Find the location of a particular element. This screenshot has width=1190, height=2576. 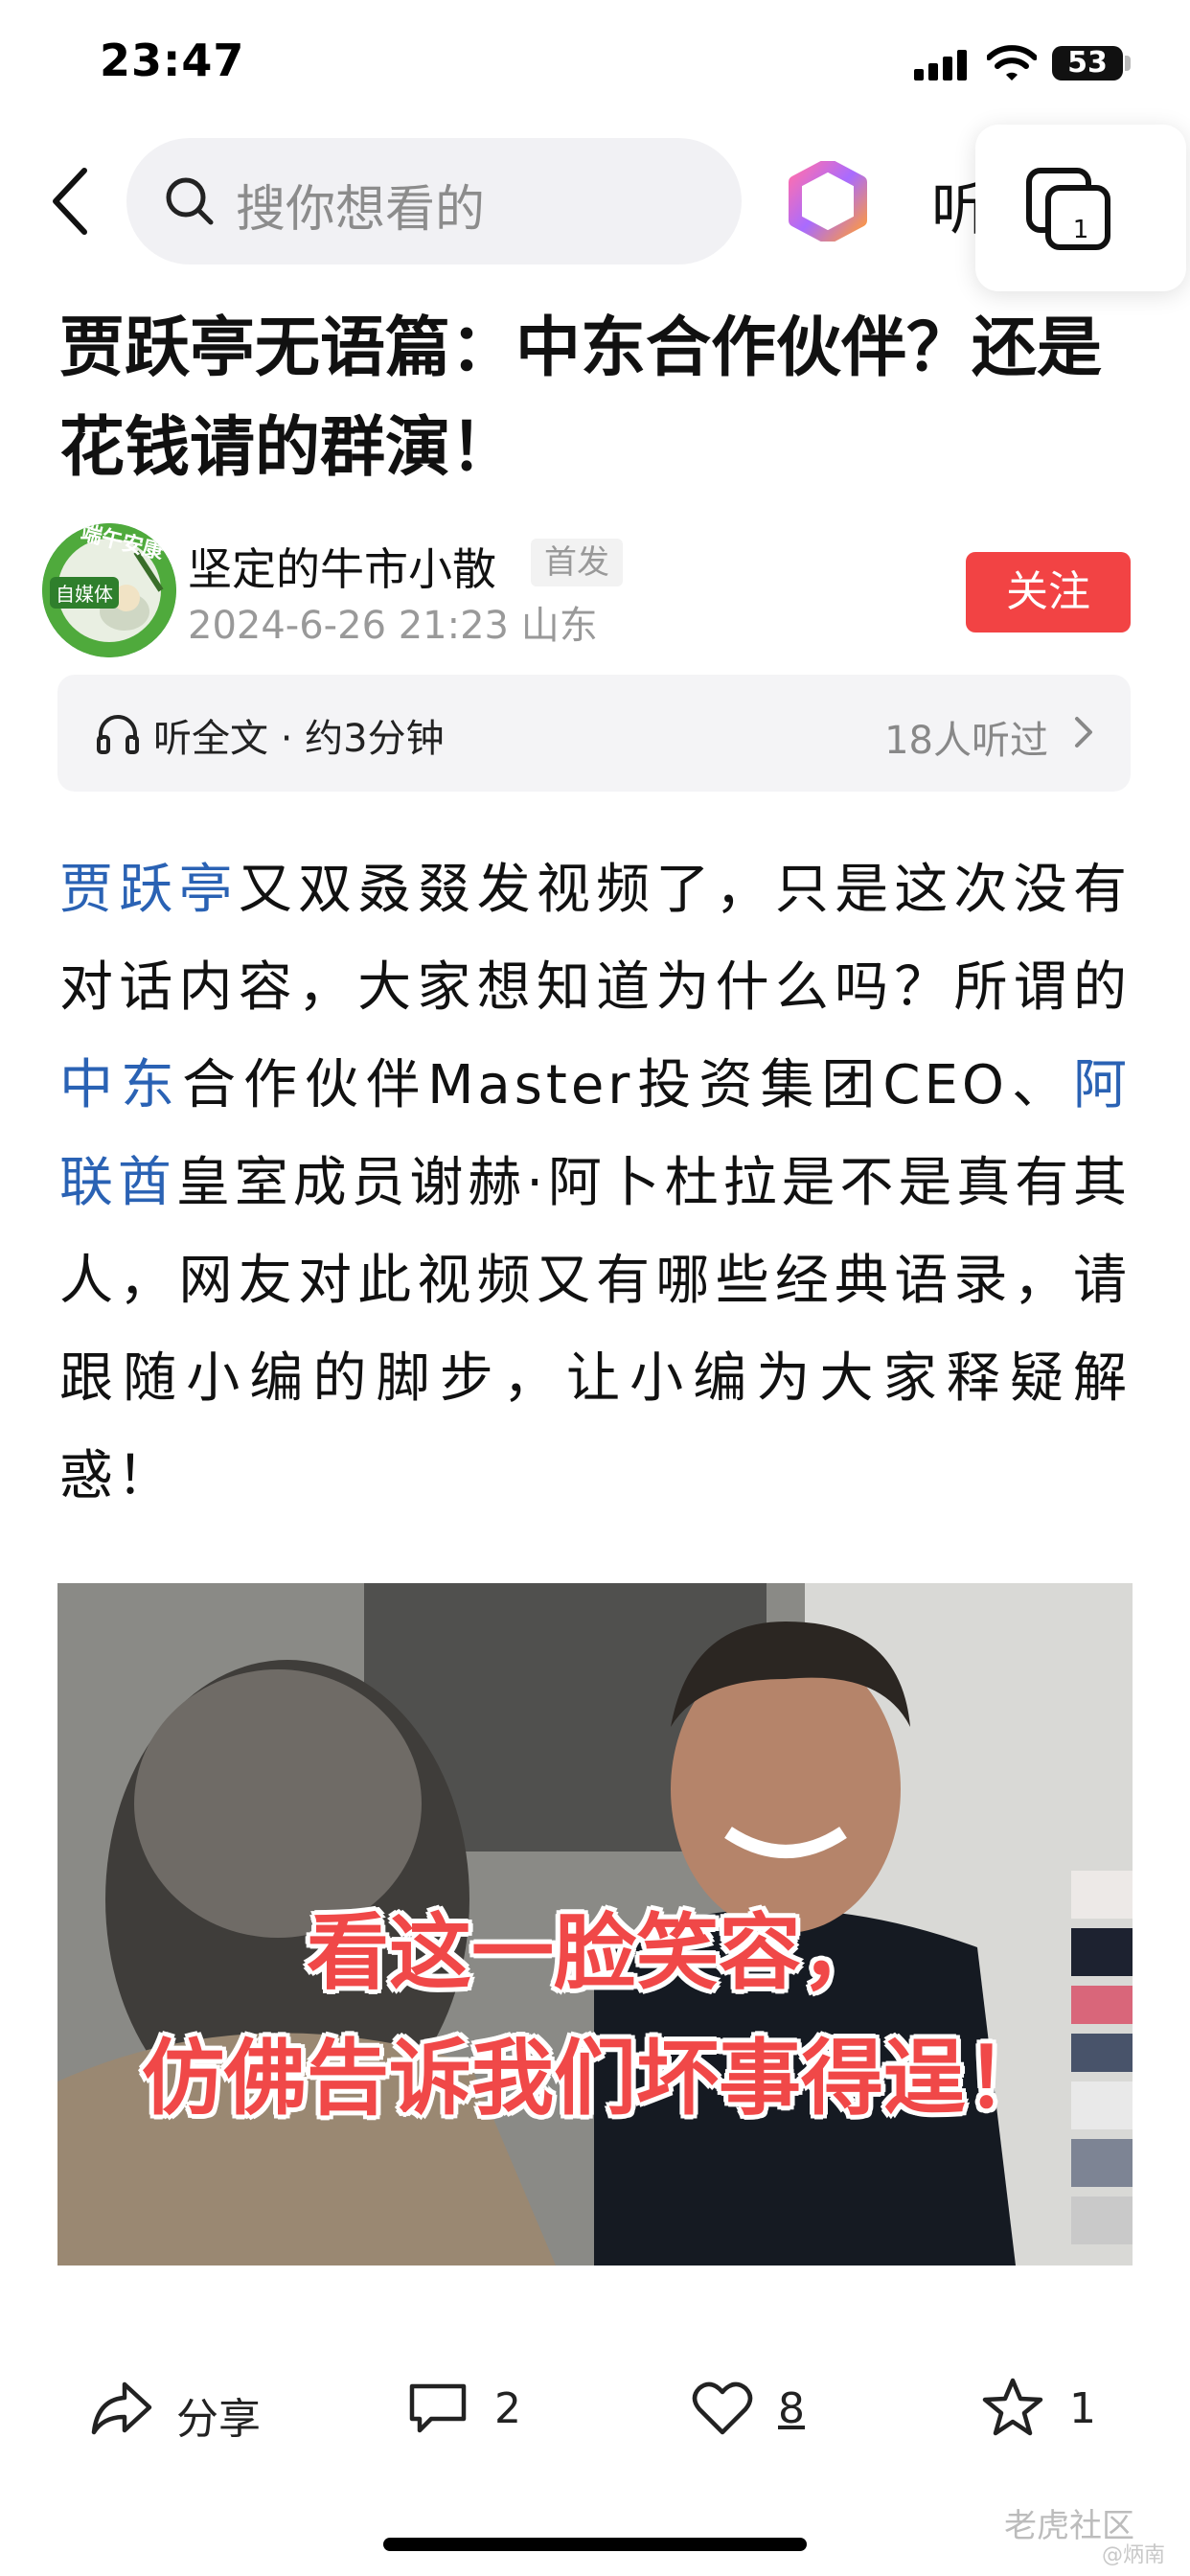

keyword-link-jia-yueting: 贾跃亭 is located at coordinates (149, 890).